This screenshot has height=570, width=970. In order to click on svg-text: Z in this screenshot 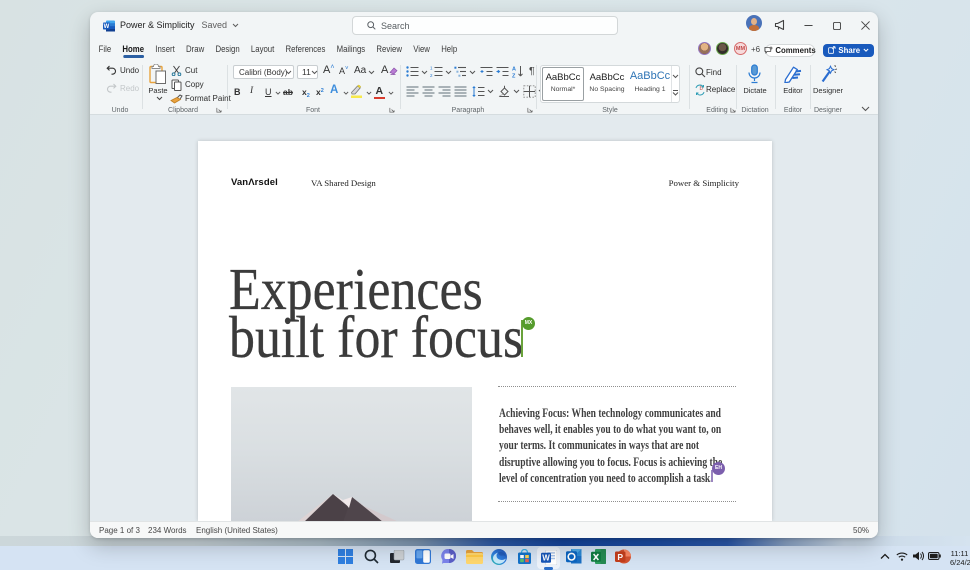, I will do `click(514, 75)`.